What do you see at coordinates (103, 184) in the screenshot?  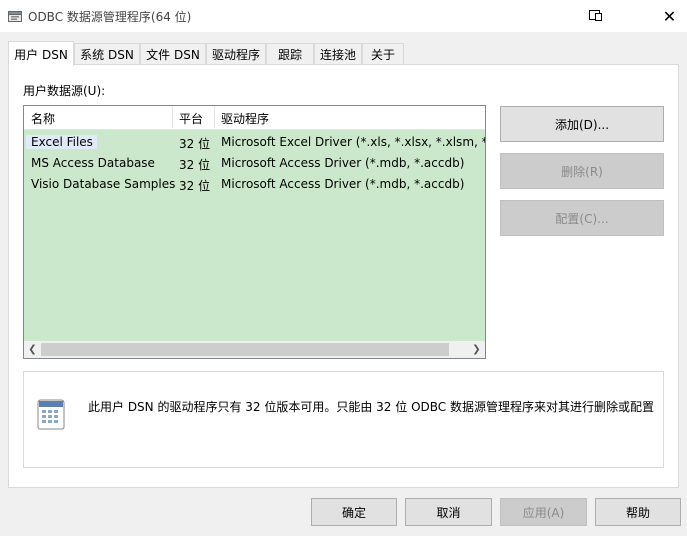 I see `row-name: Visio Database Samples` at bounding box center [103, 184].